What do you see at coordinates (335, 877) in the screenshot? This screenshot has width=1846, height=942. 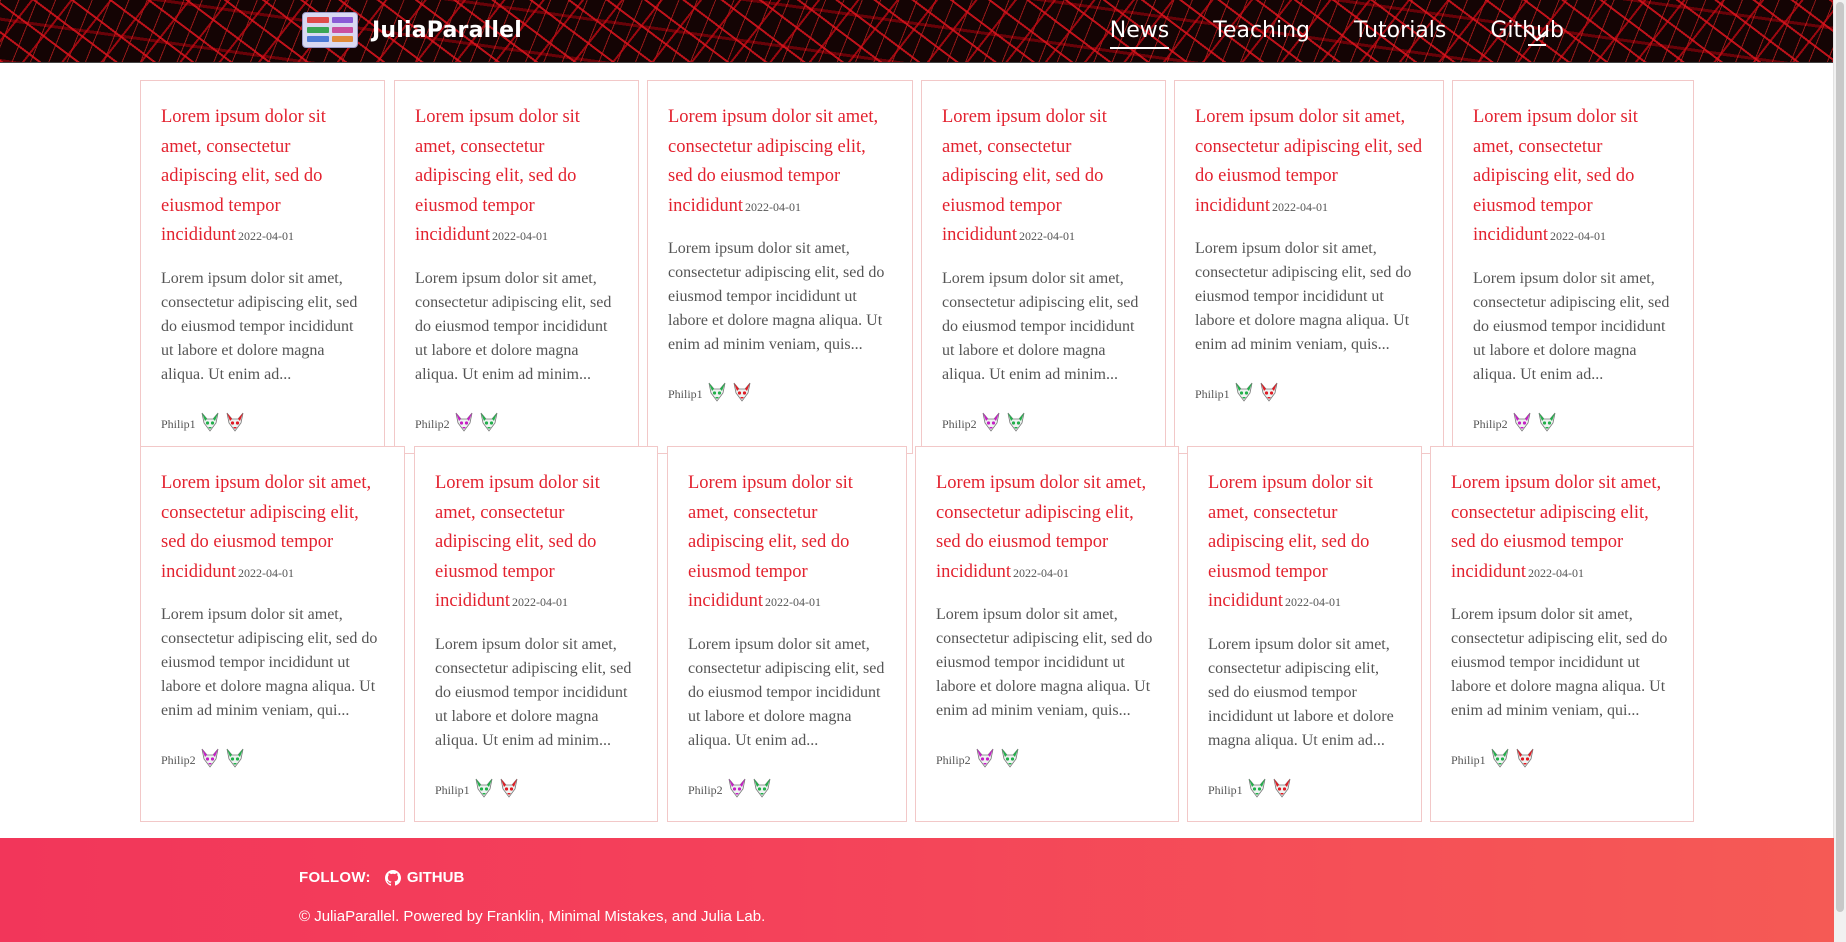 I see `follow-label: FOLLOW:` at bounding box center [335, 877].